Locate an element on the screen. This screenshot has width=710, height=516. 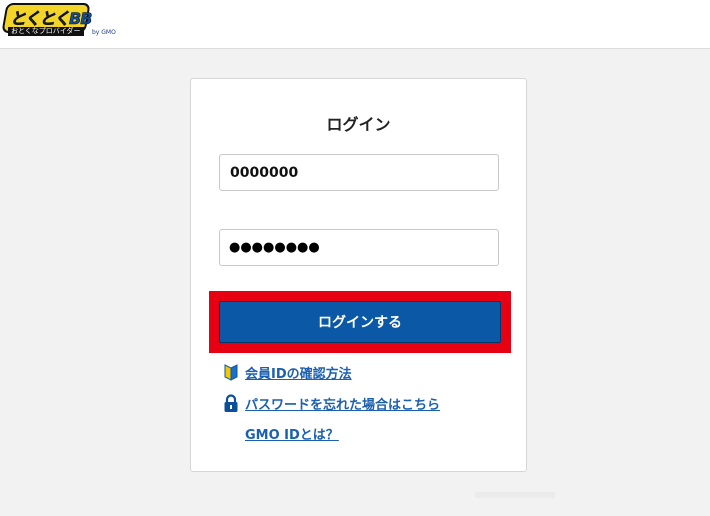
logo: とくとくBB おとくなプロバイダー by GMO is located at coordinates (61, 21).